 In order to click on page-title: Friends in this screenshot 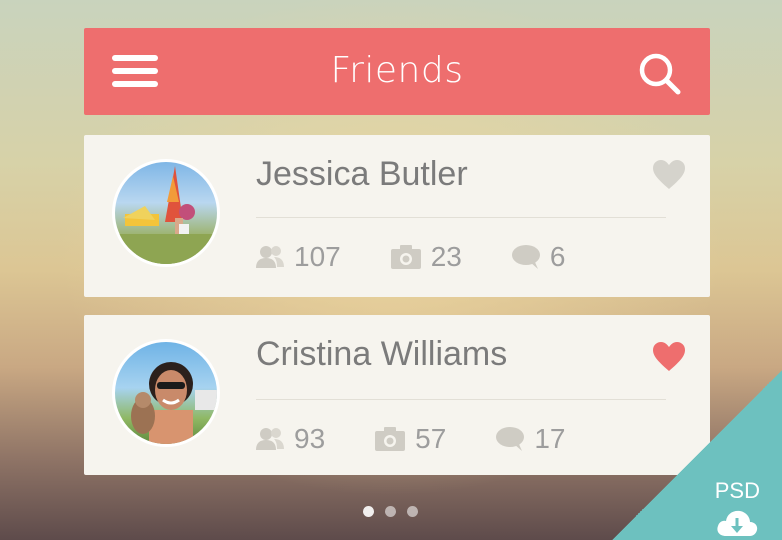, I will do `click(397, 70)`.